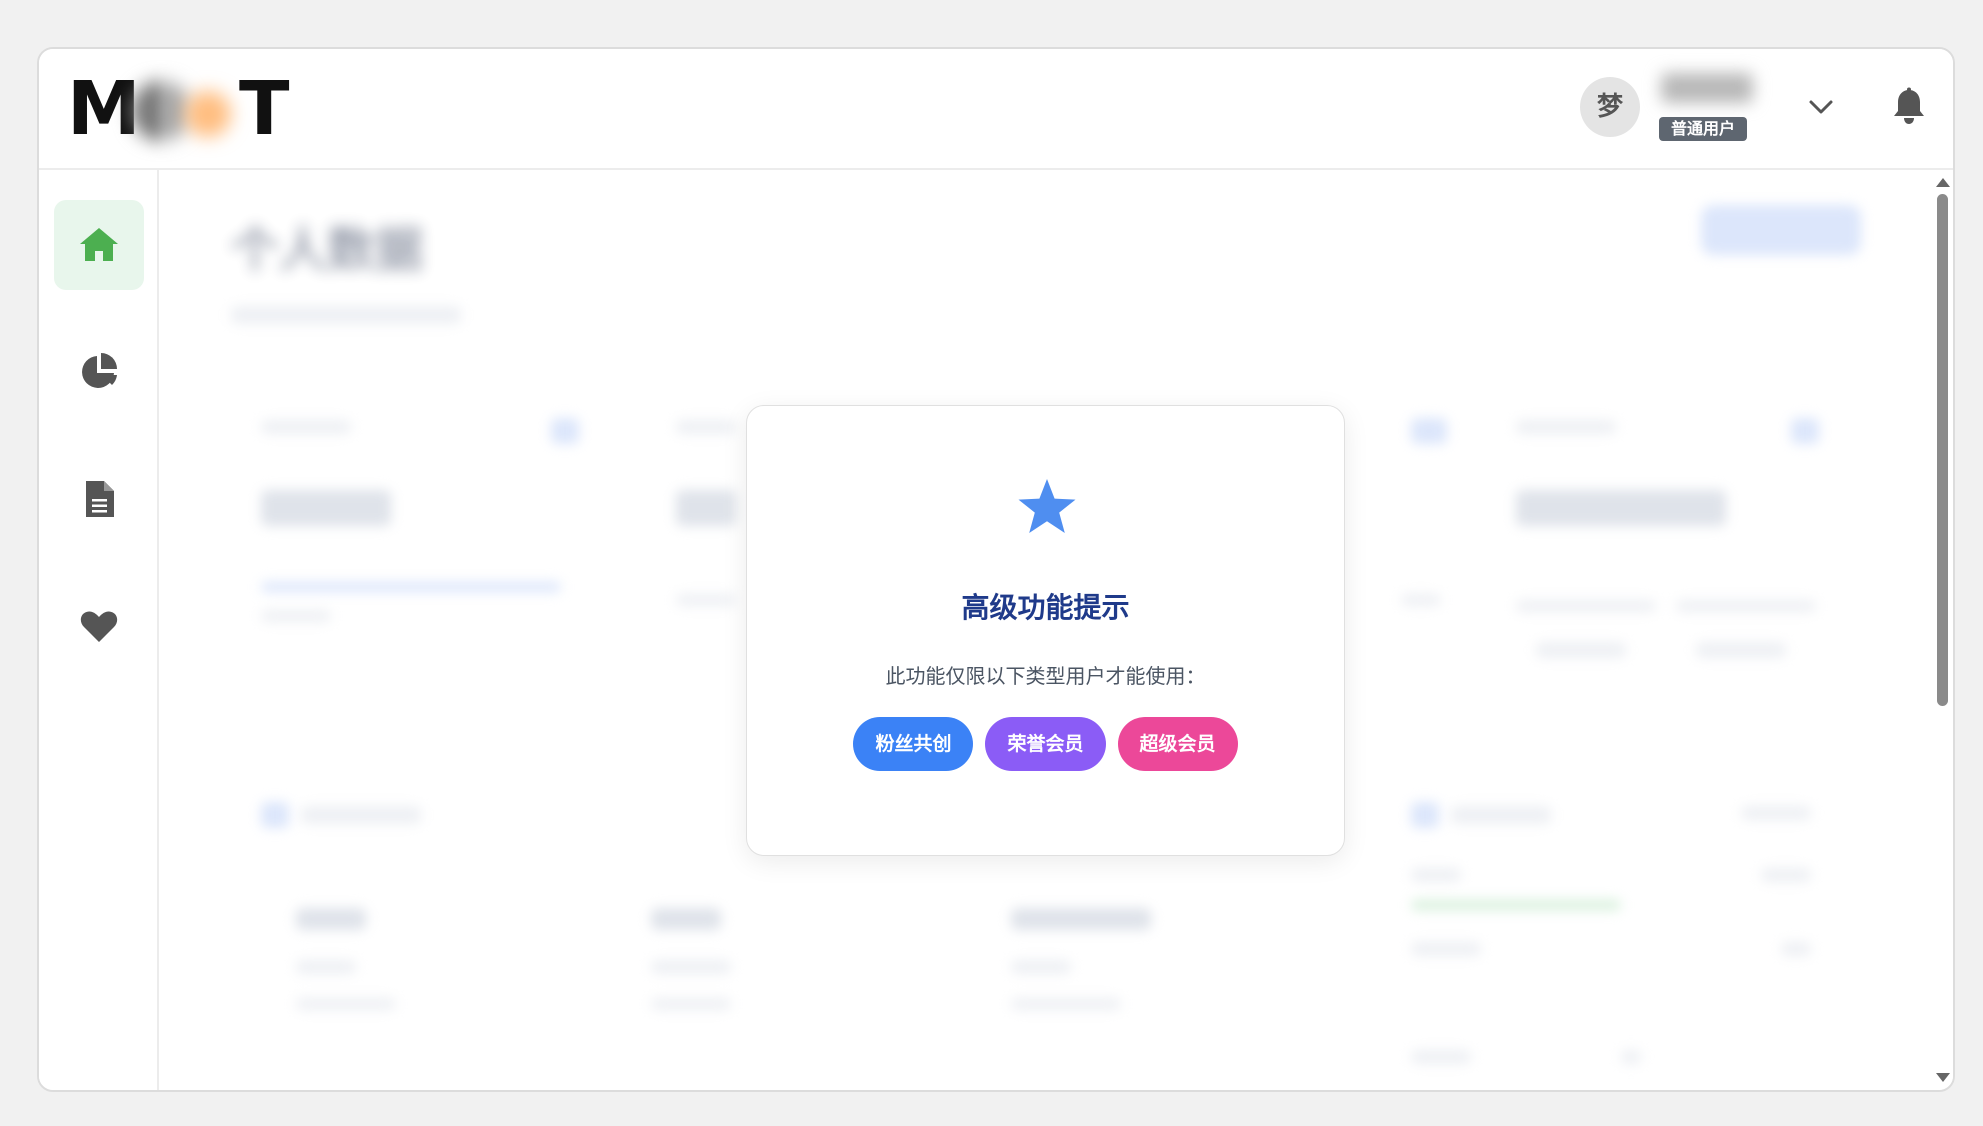  What do you see at coordinates (326, 508) in the screenshot?
I see `blurred-stat-value` at bounding box center [326, 508].